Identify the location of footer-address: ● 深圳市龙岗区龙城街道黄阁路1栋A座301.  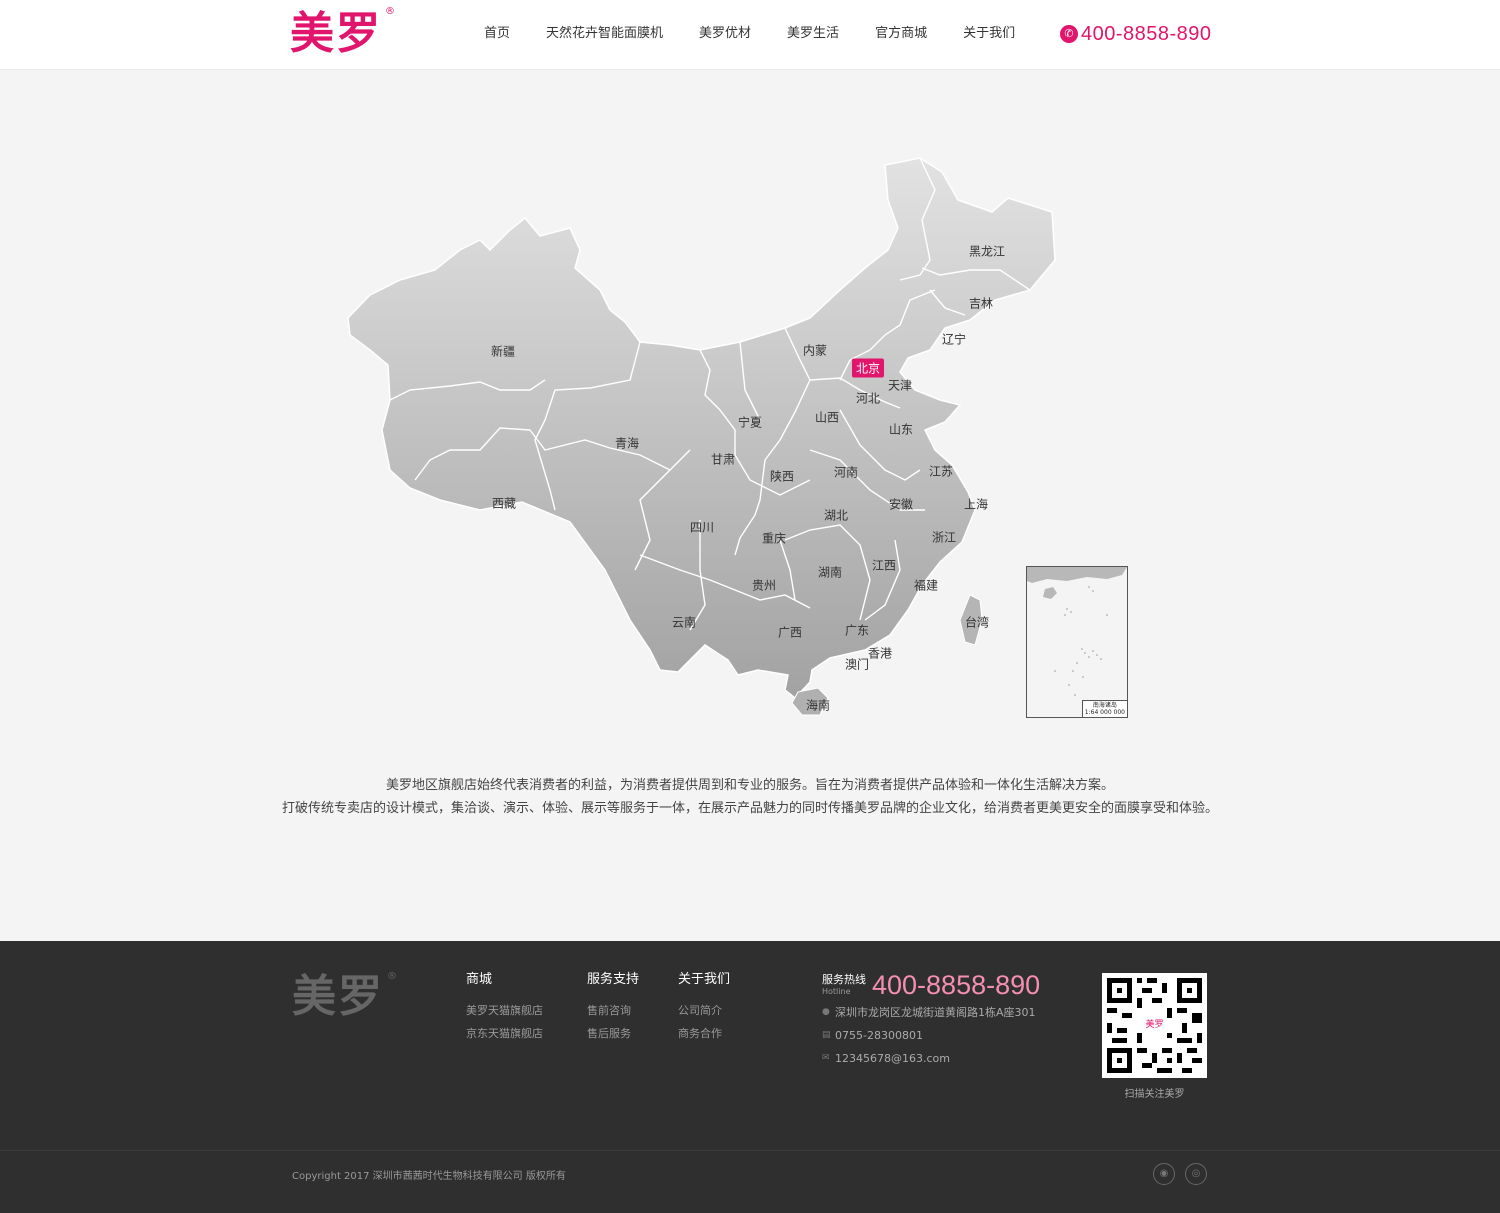
(931, 1012).